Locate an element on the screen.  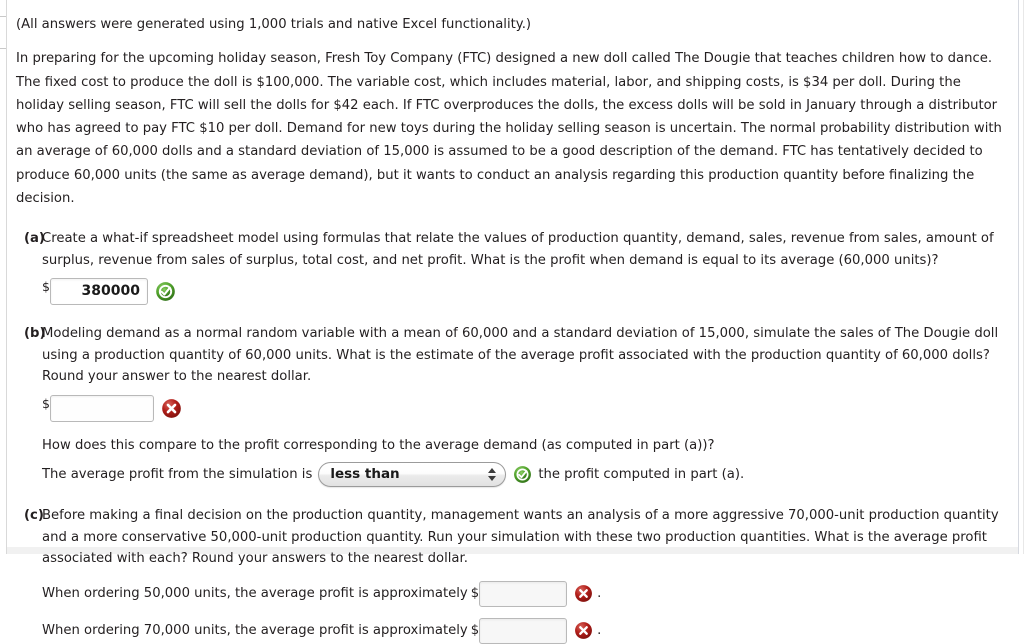
part-b-compare-suffix: the profit computed in part (a). is located at coordinates (641, 475).